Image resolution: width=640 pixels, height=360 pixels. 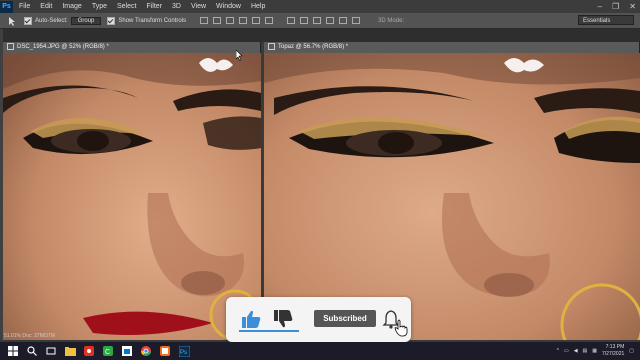 I want to click on distribute-top-icon, so click(x=291, y=20).